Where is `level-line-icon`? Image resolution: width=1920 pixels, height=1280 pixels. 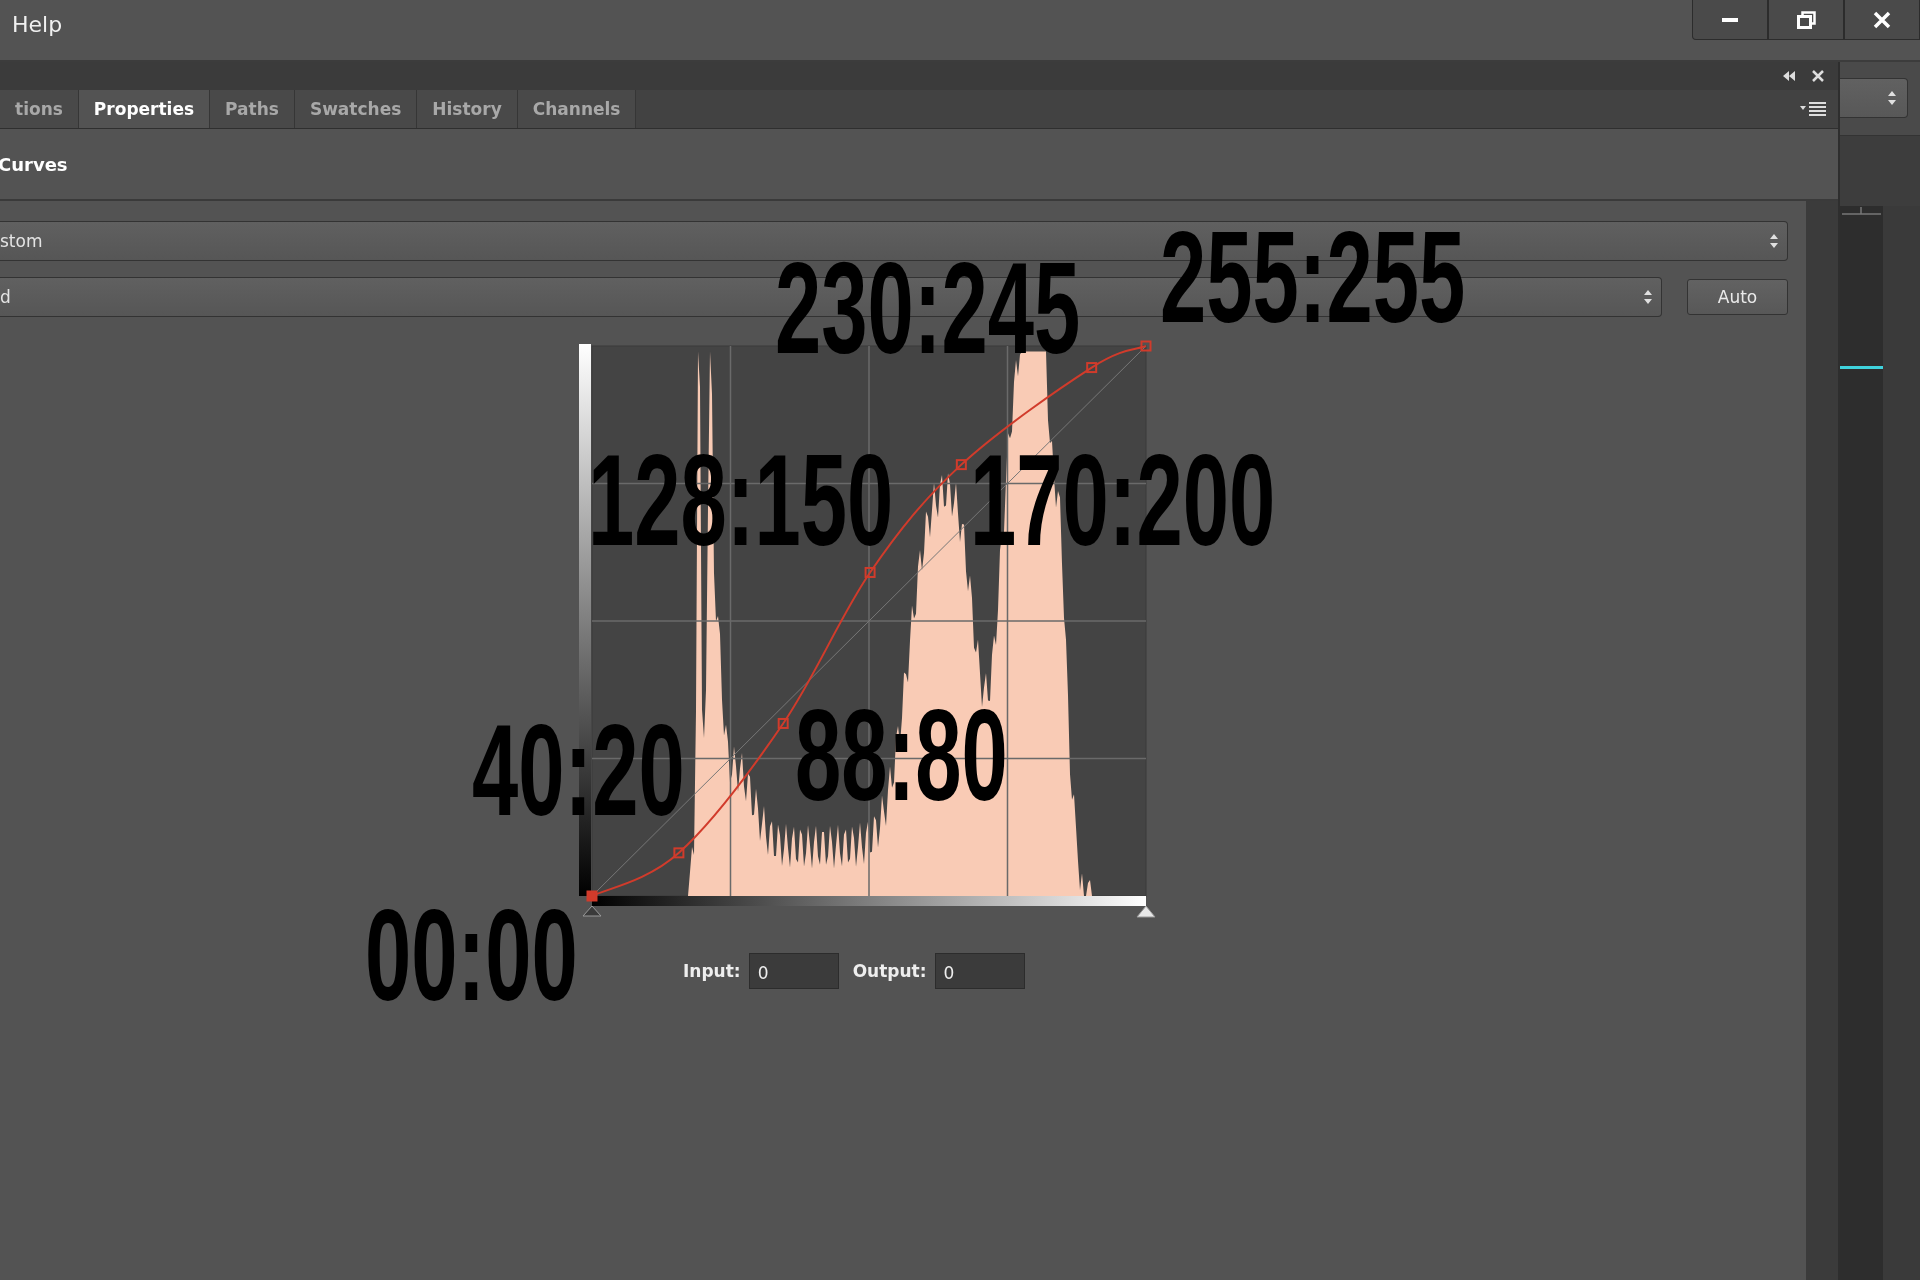
level-line-icon is located at coordinates (1861, 367).